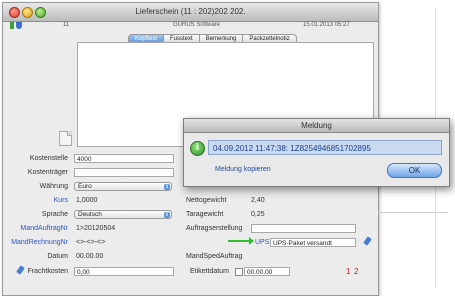 This screenshot has width=455, height=296. What do you see at coordinates (124, 158) in the screenshot?
I see `kostenstelle-field: 4000` at bounding box center [124, 158].